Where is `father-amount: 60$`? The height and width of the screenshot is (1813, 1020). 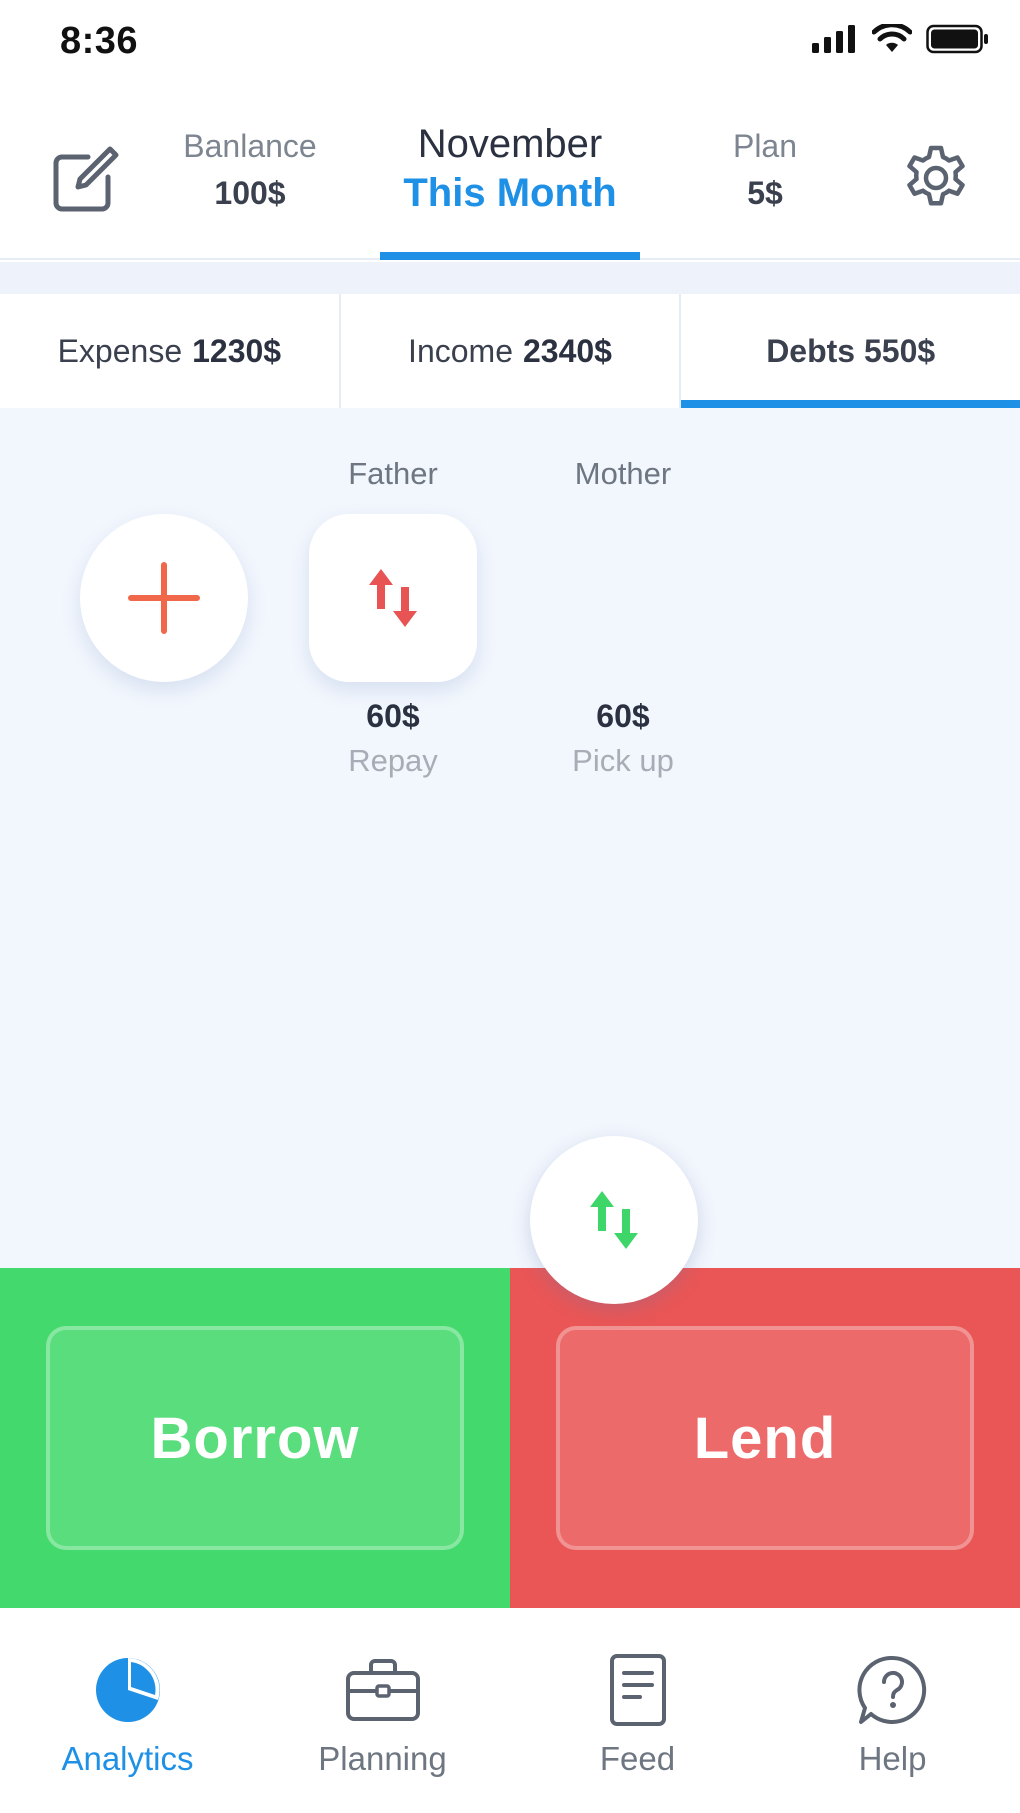
father-amount: 60$ is located at coordinates (393, 716).